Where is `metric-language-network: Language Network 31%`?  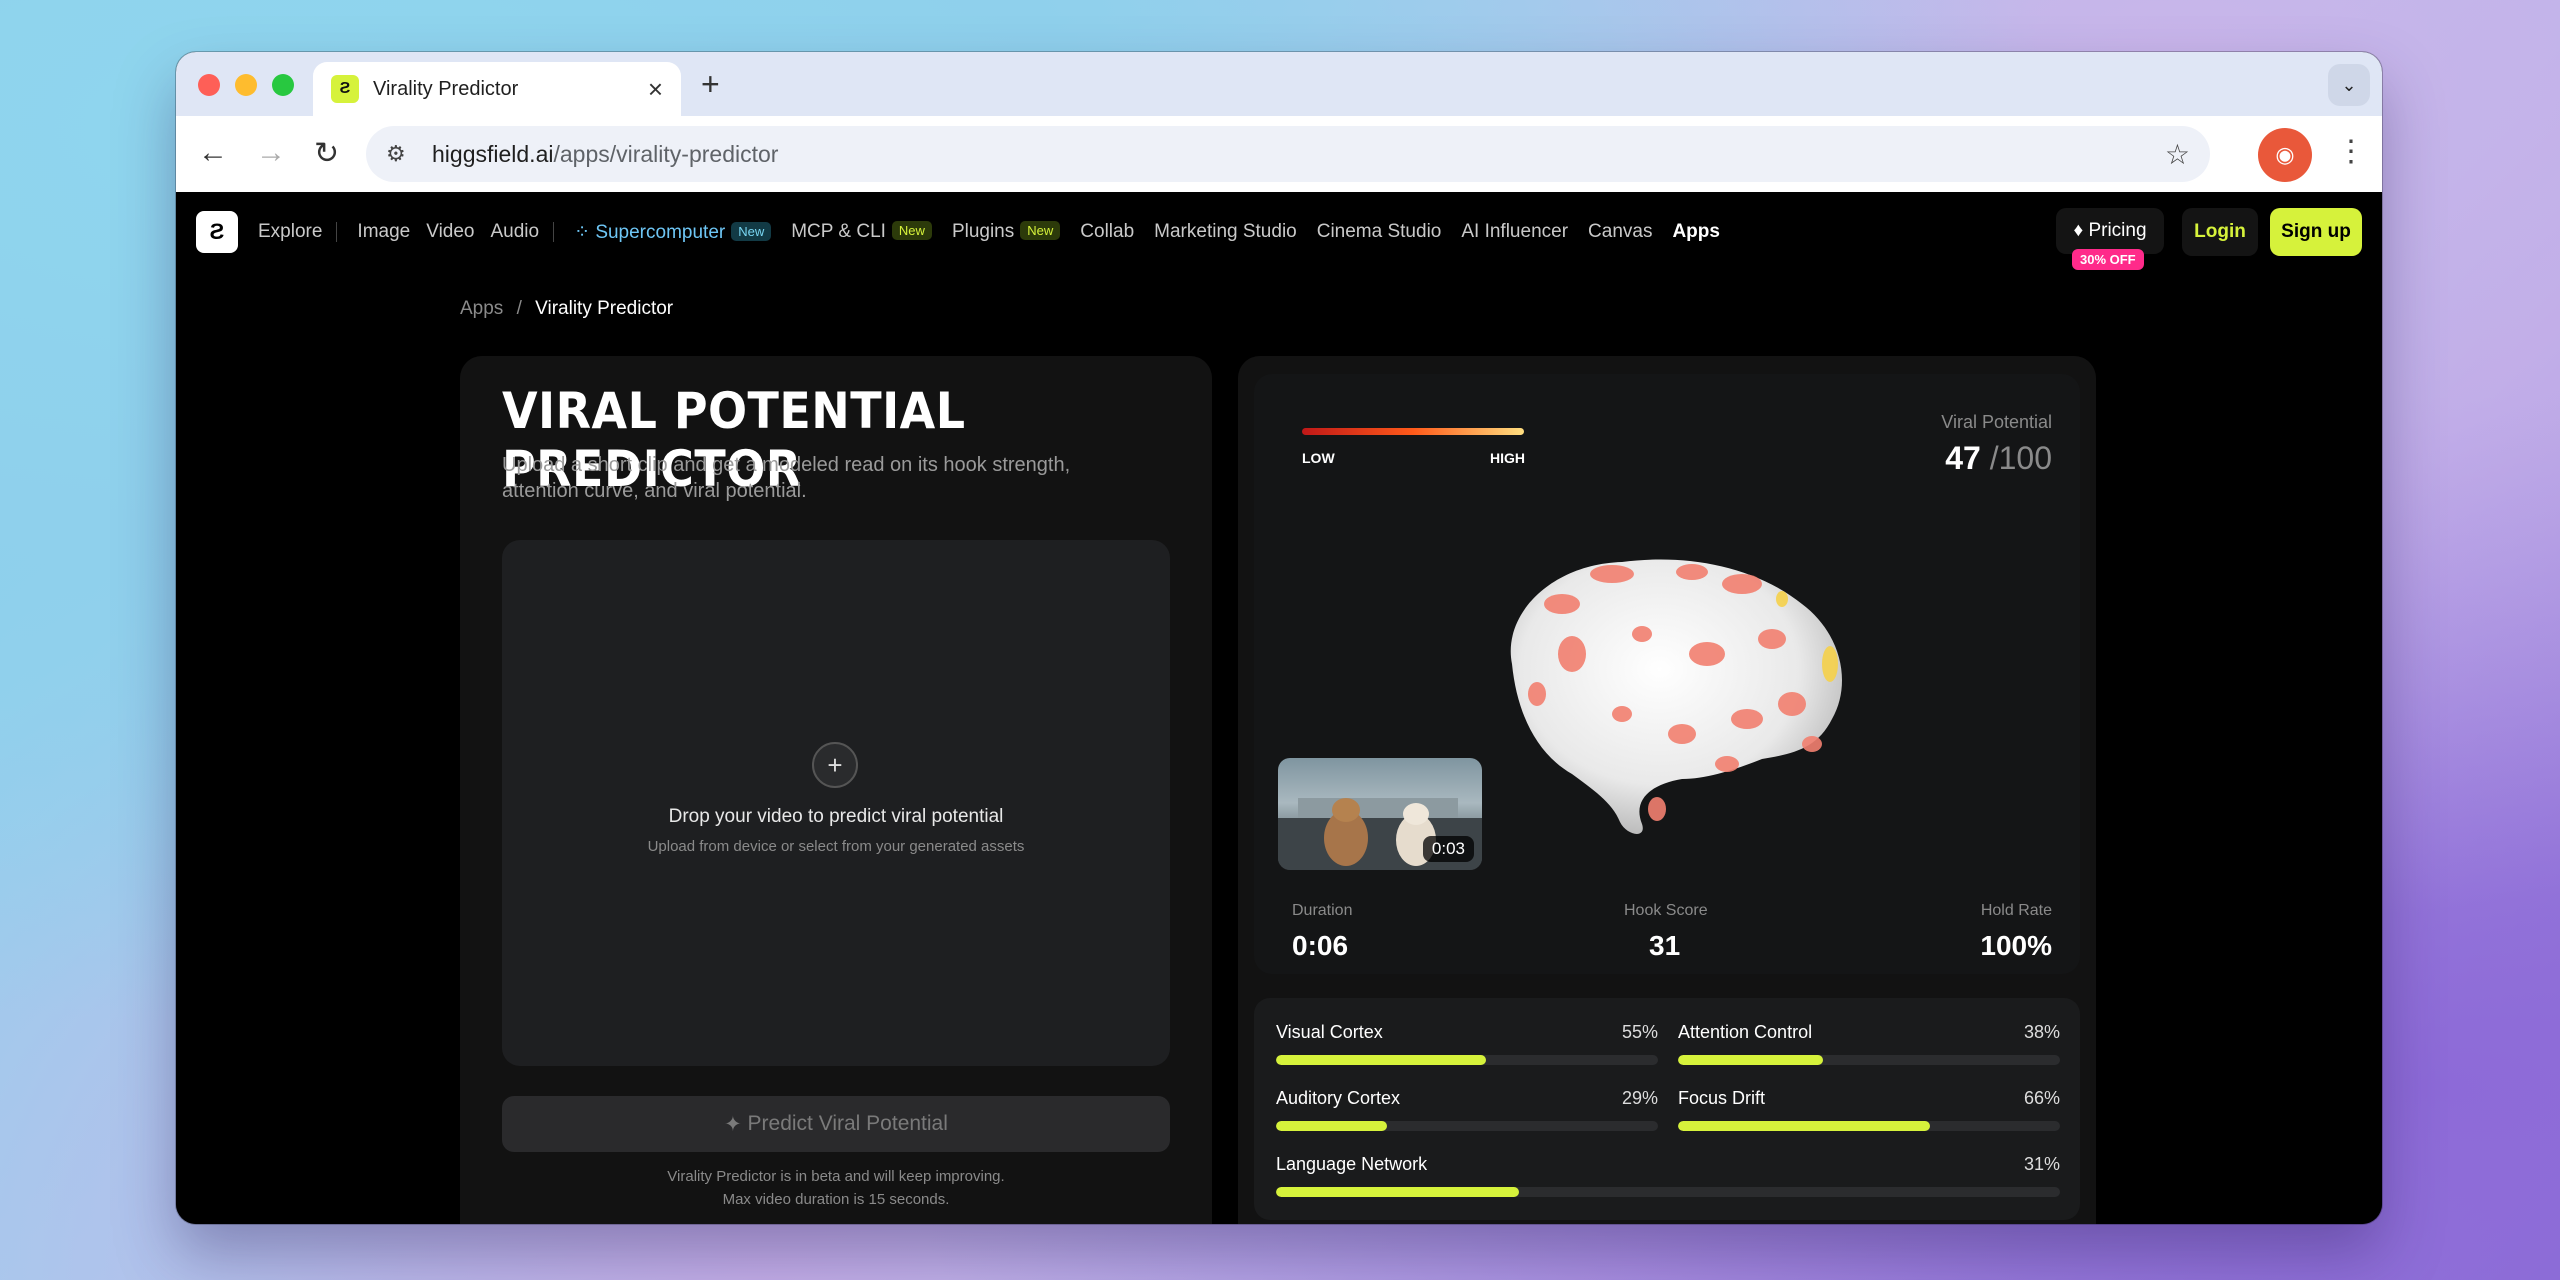
metric-language-network: Language Network 31% is located at coordinates (1668, 1175).